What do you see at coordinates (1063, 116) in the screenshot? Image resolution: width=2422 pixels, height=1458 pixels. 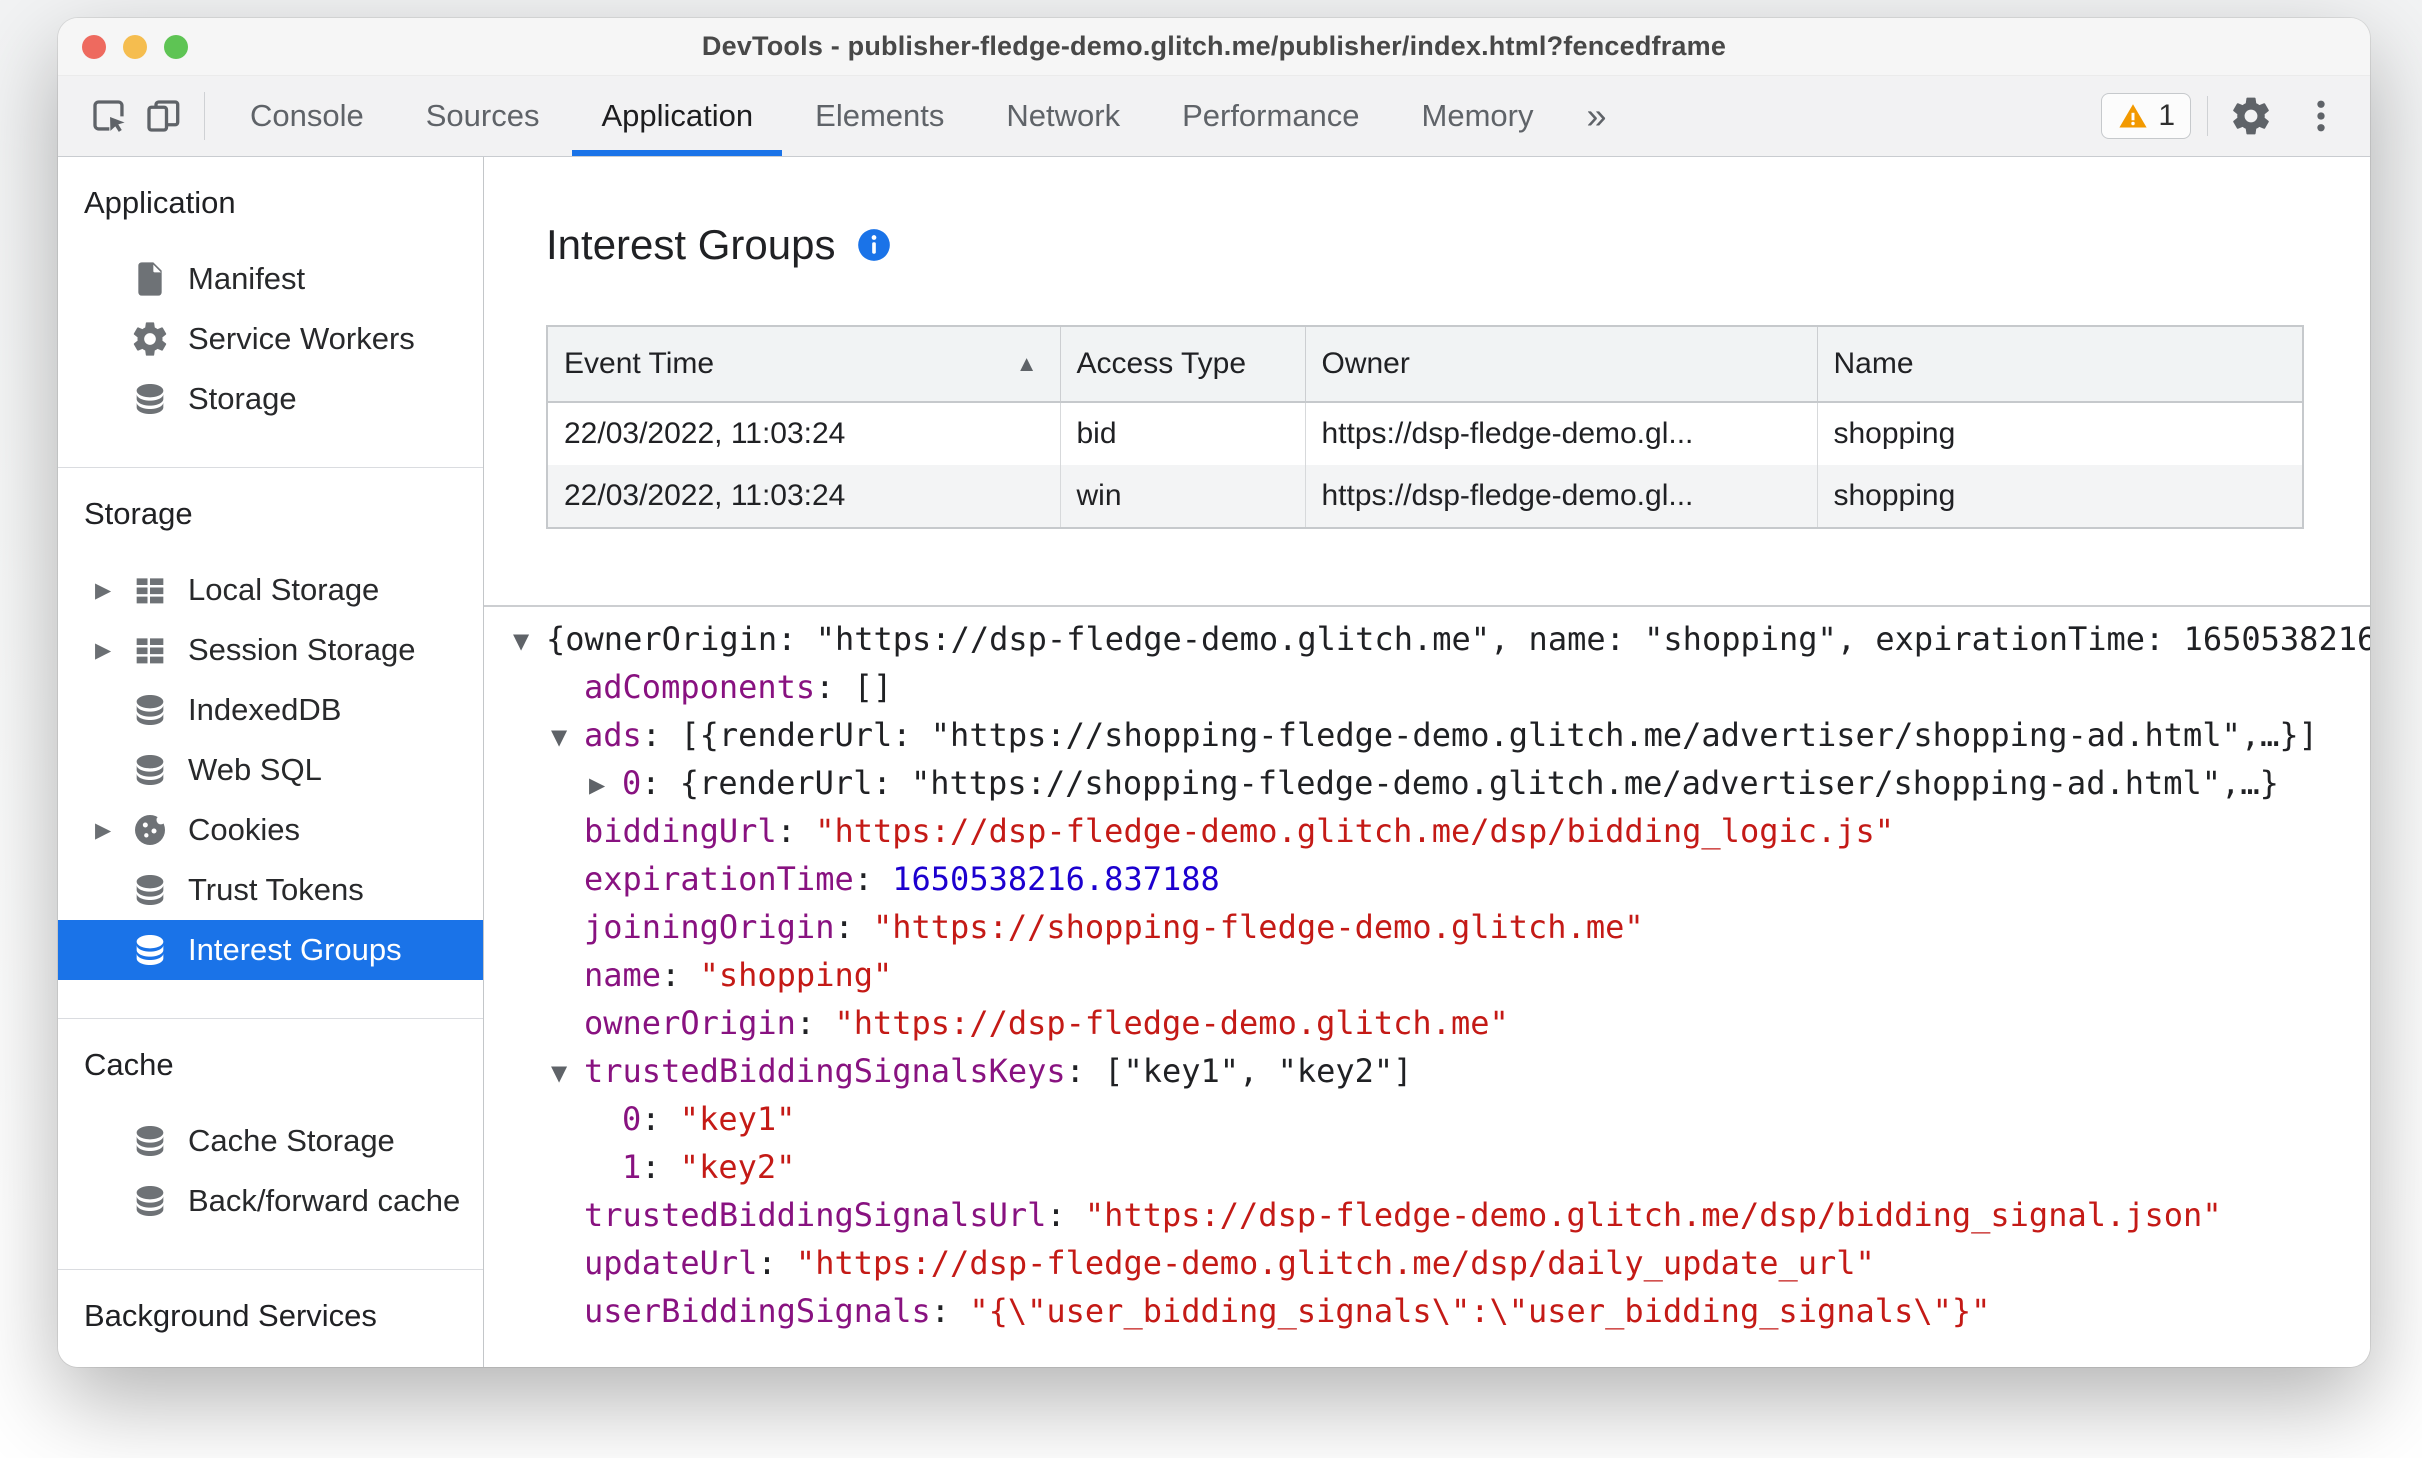 I see `tab-network: Network` at bounding box center [1063, 116].